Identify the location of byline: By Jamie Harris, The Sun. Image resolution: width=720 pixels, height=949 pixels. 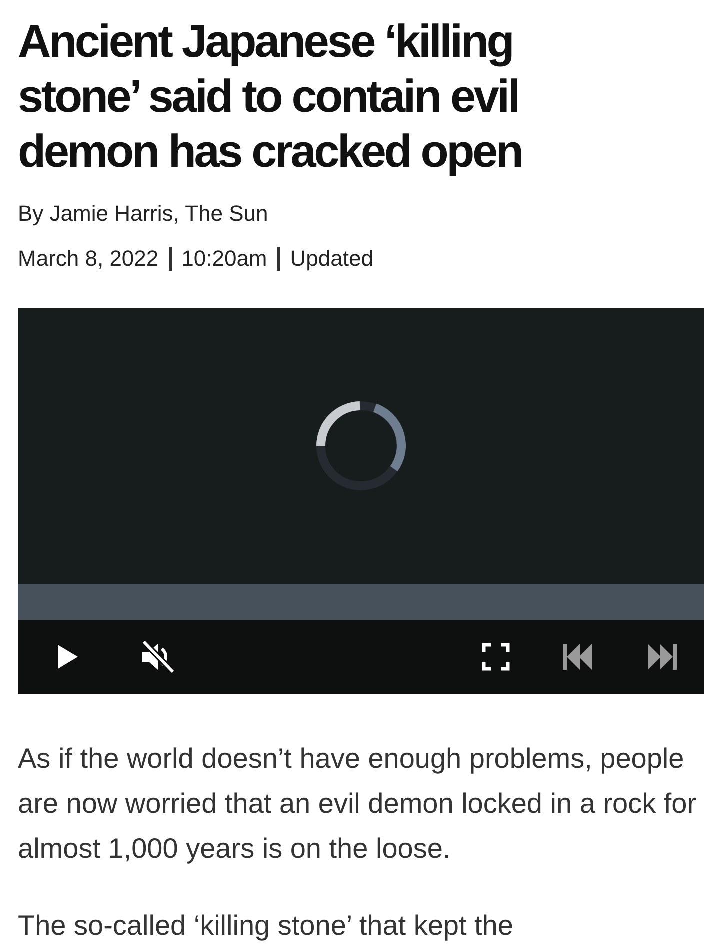
(144, 214).